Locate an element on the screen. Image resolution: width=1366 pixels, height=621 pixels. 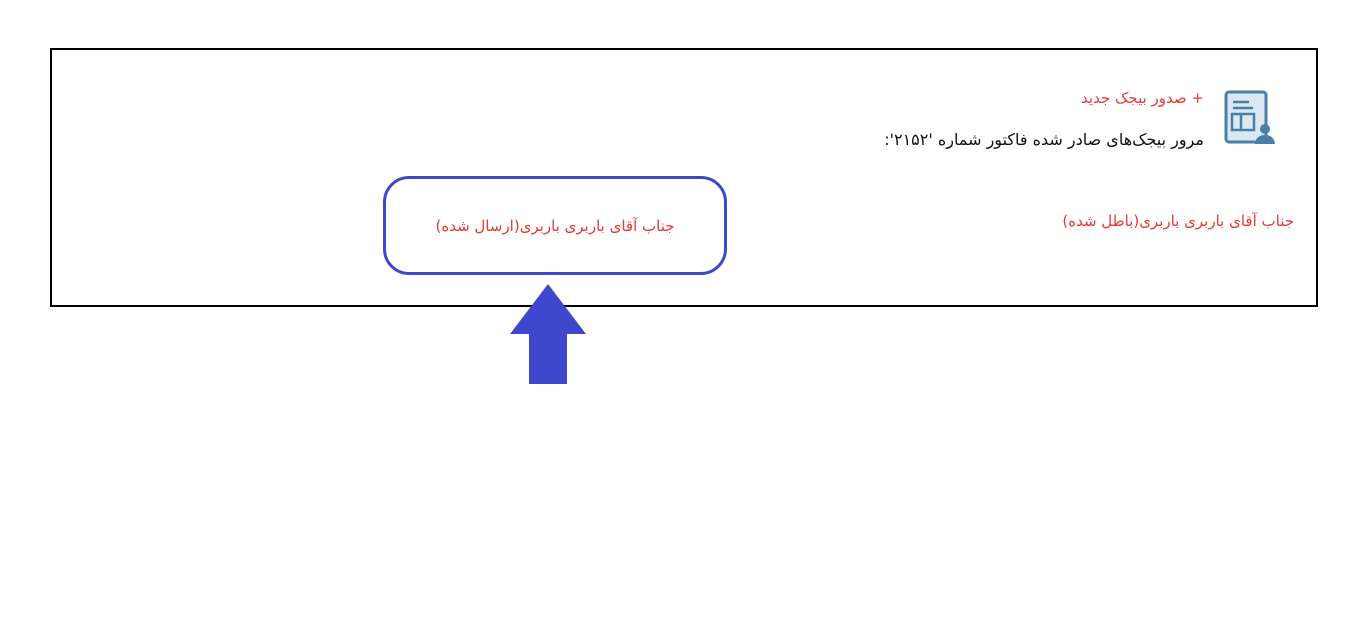
highlight-box: جناب آقای باربری باربری(ارسال شده) is located at coordinates (555, 225).